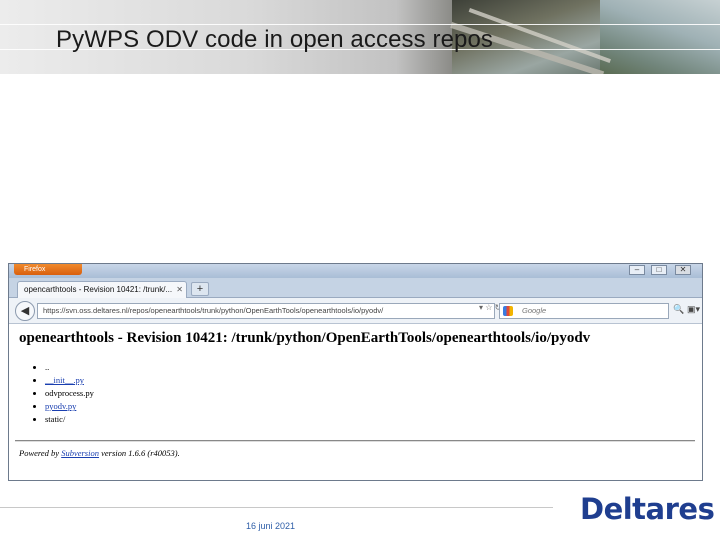 The width and height of the screenshot is (720, 540). What do you see at coordinates (368, 406) in the screenshot?
I see `list-item: pyodv.py` at bounding box center [368, 406].